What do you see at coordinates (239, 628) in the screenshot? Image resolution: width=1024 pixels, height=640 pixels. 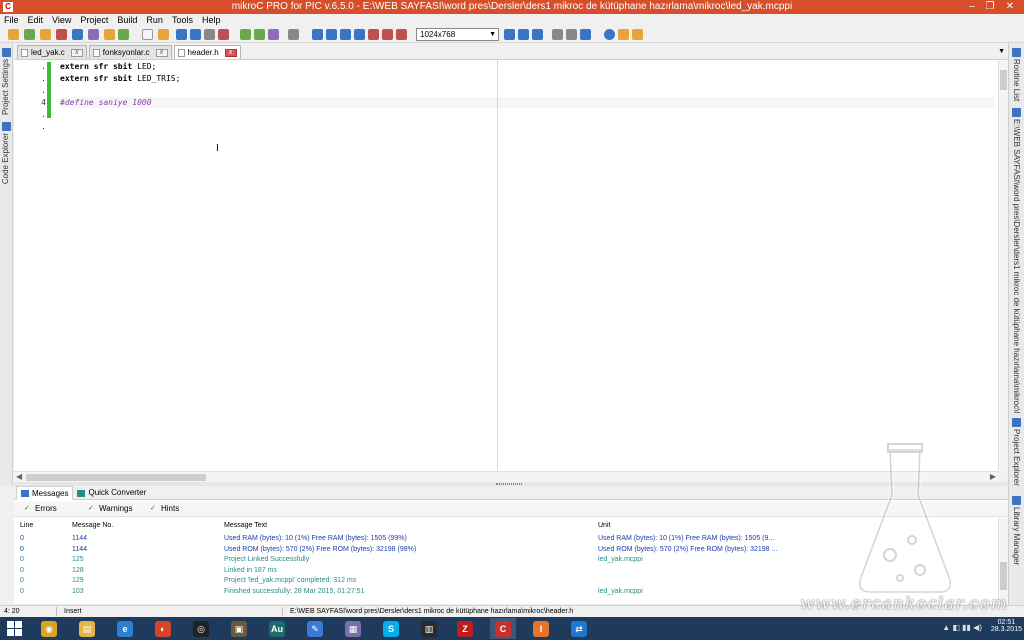 I see `taskbar-utility-button: ▣` at bounding box center [239, 628].